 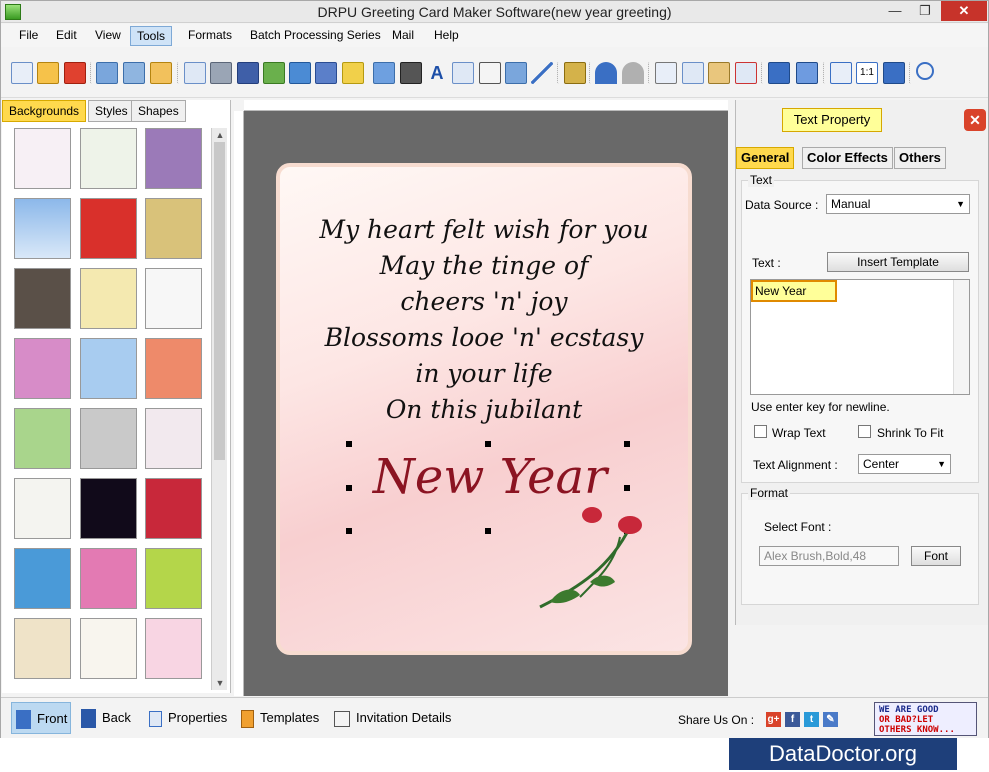 I want to click on open-icon, so click(x=48, y=73).